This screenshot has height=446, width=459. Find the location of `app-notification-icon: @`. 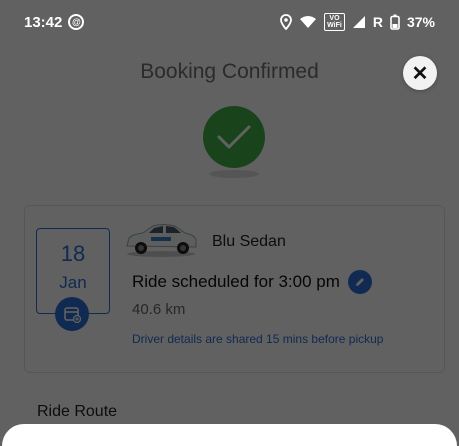

app-notification-icon: @ is located at coordinates (76, 22).